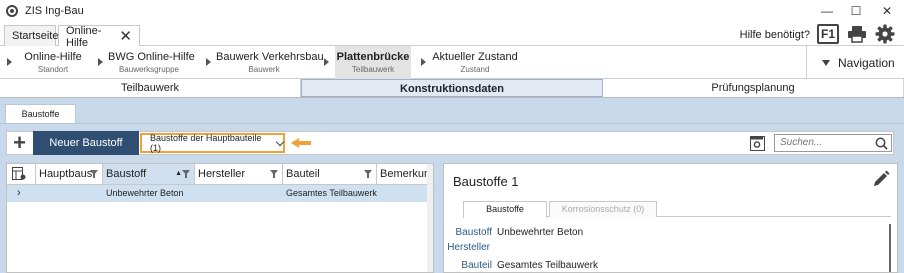 The width and height of the screenshot is (904, 273). Describe the element at coordinates (881, 143) in the screenshot. I see `search-icon` at that location.